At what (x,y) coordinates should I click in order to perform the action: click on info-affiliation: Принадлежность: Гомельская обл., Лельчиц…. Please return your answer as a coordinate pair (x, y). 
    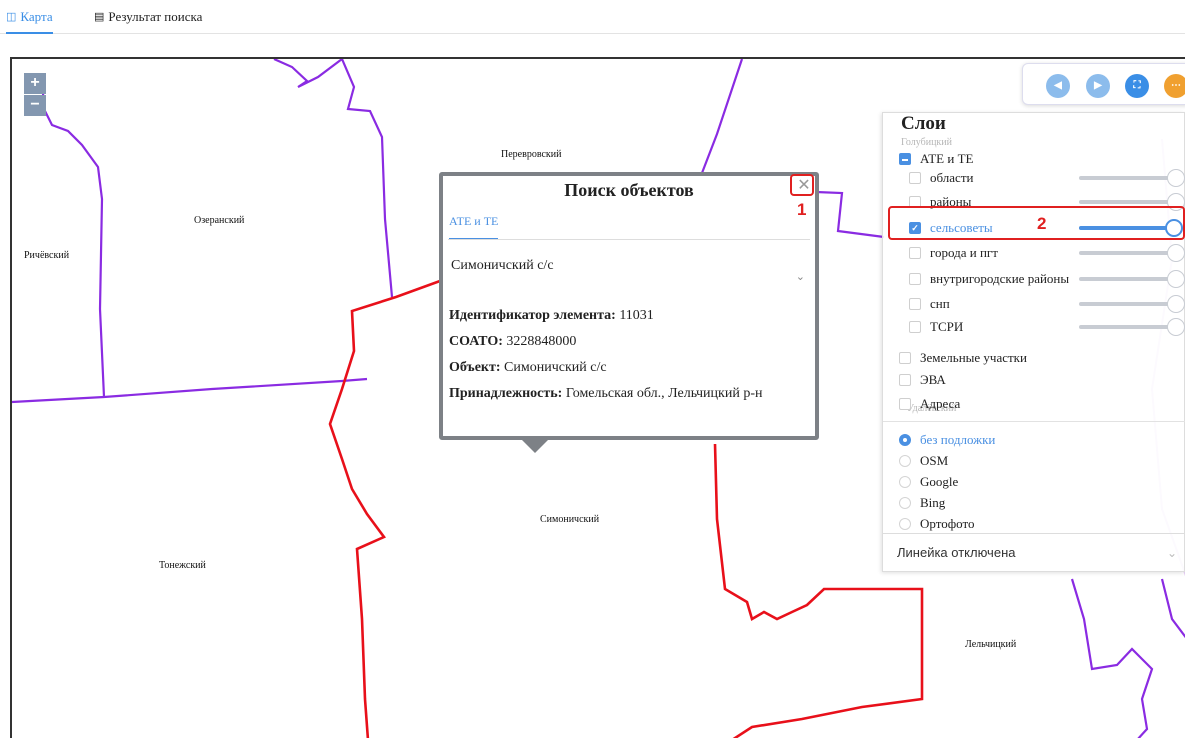
    Looking at the image, I should click on (606, 394).